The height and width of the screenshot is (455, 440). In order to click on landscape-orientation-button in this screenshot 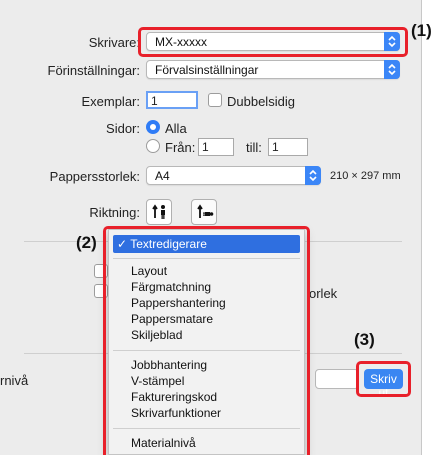, I will do `click(204, 212)`.